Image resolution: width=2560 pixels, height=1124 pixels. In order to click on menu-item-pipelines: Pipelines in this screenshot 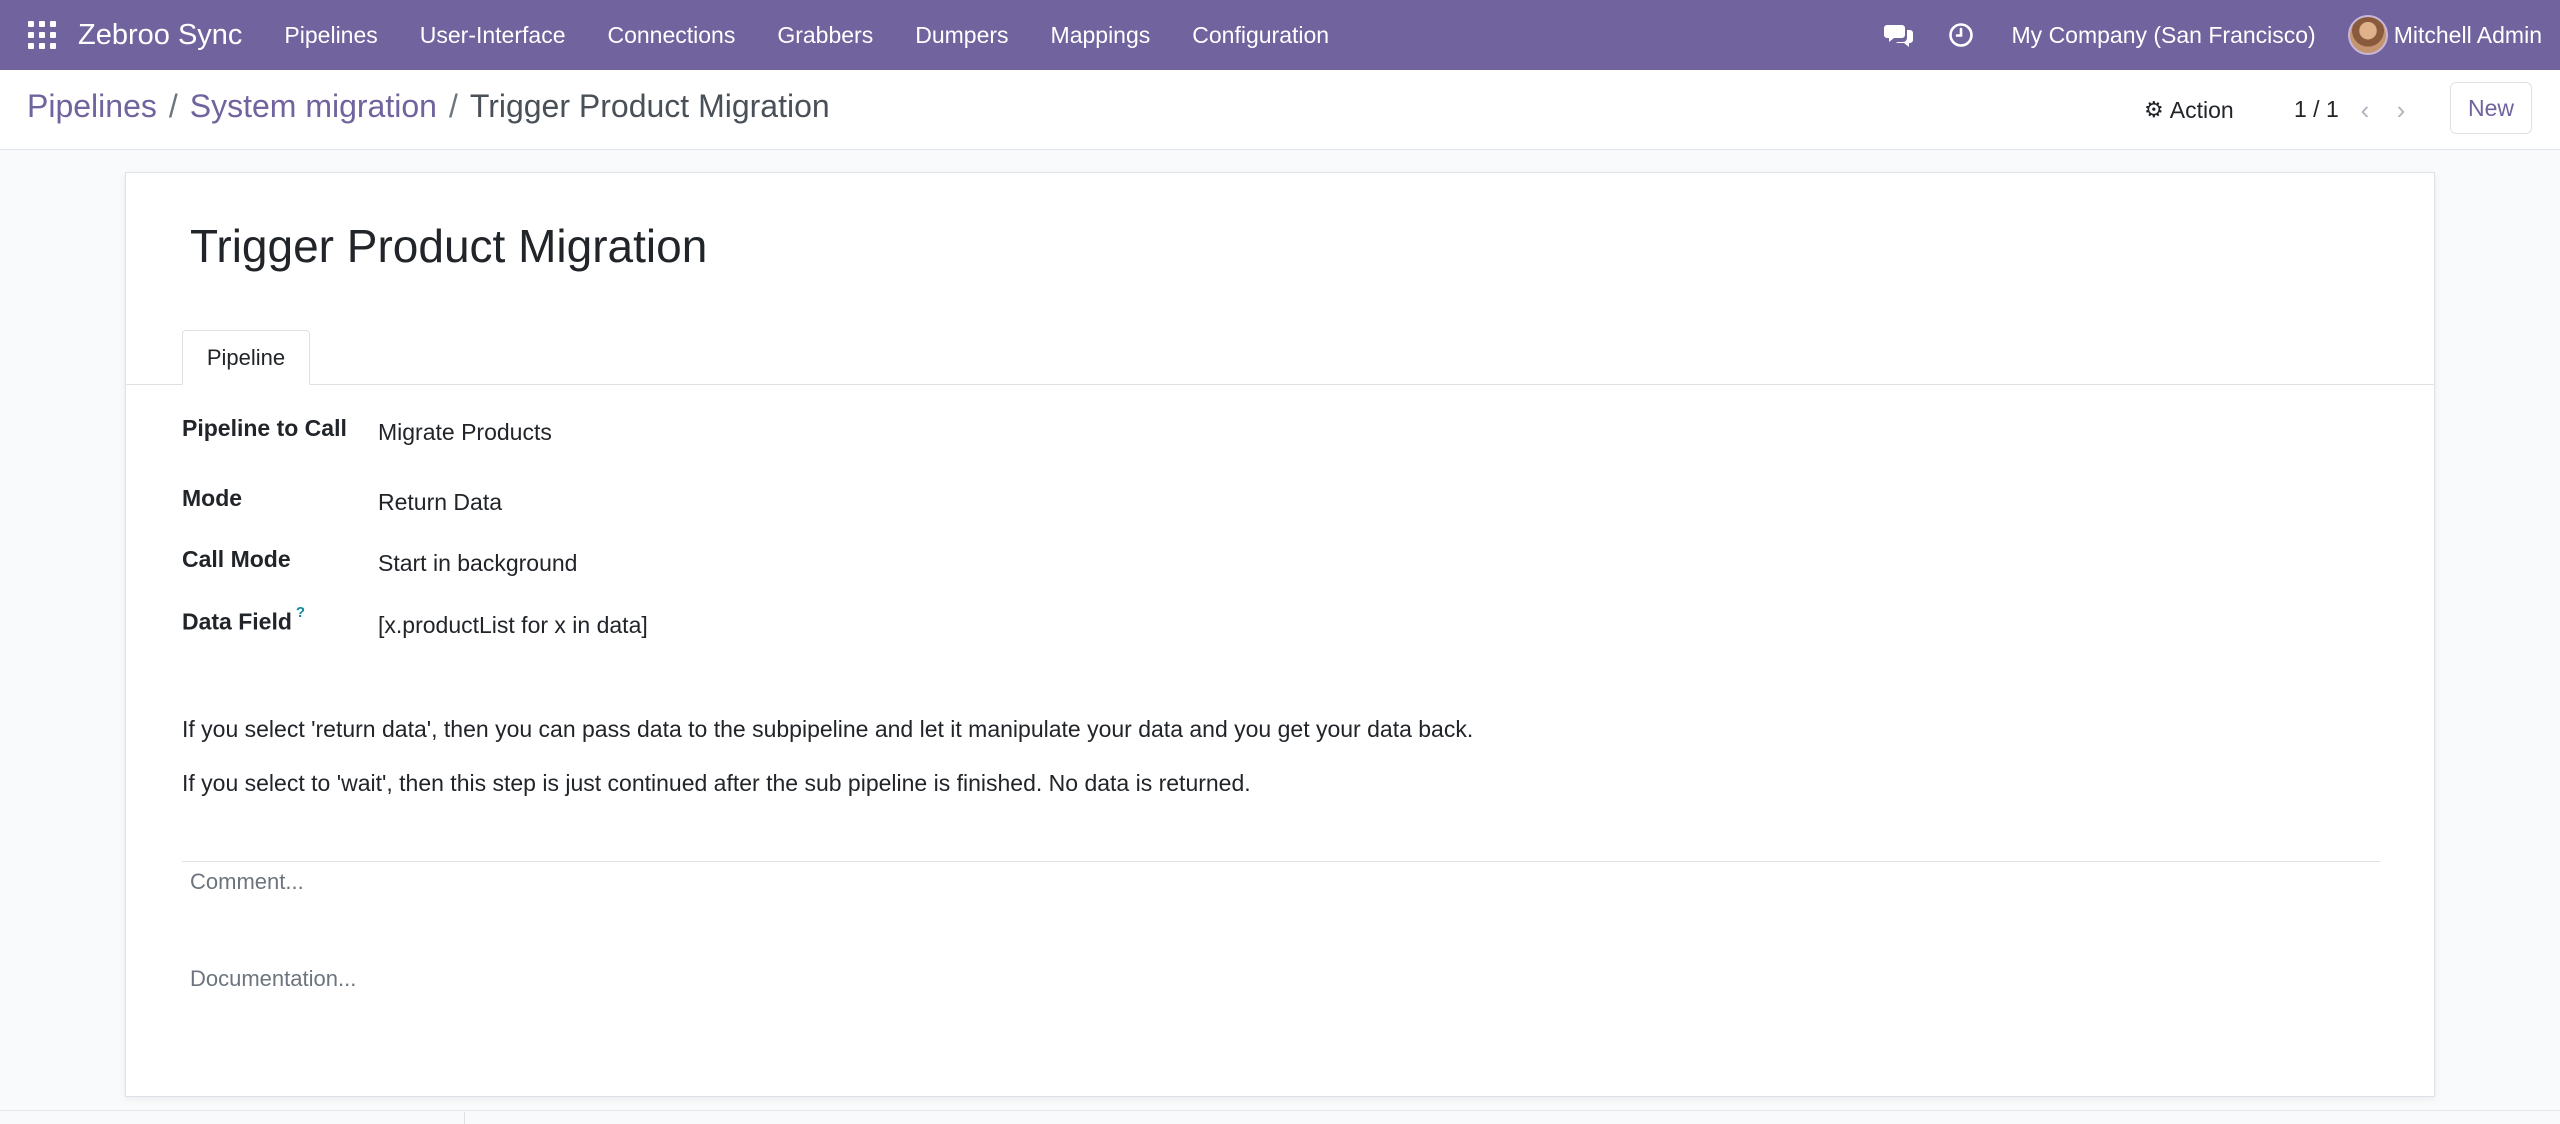, I will do `click(330, 35)`.